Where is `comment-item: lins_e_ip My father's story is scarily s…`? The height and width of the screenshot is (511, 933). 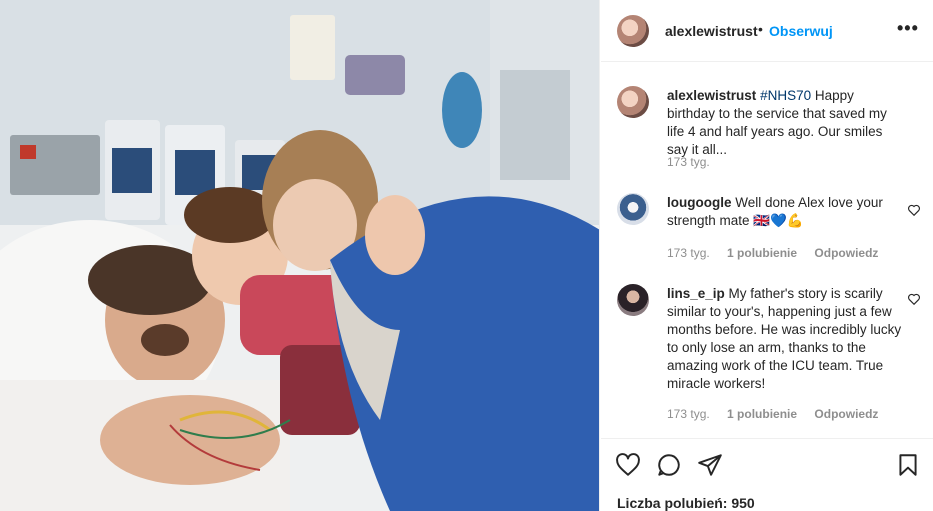
comment-item: lins_e_ip My father's story is scarily s… is located at coordinates (767, 355).